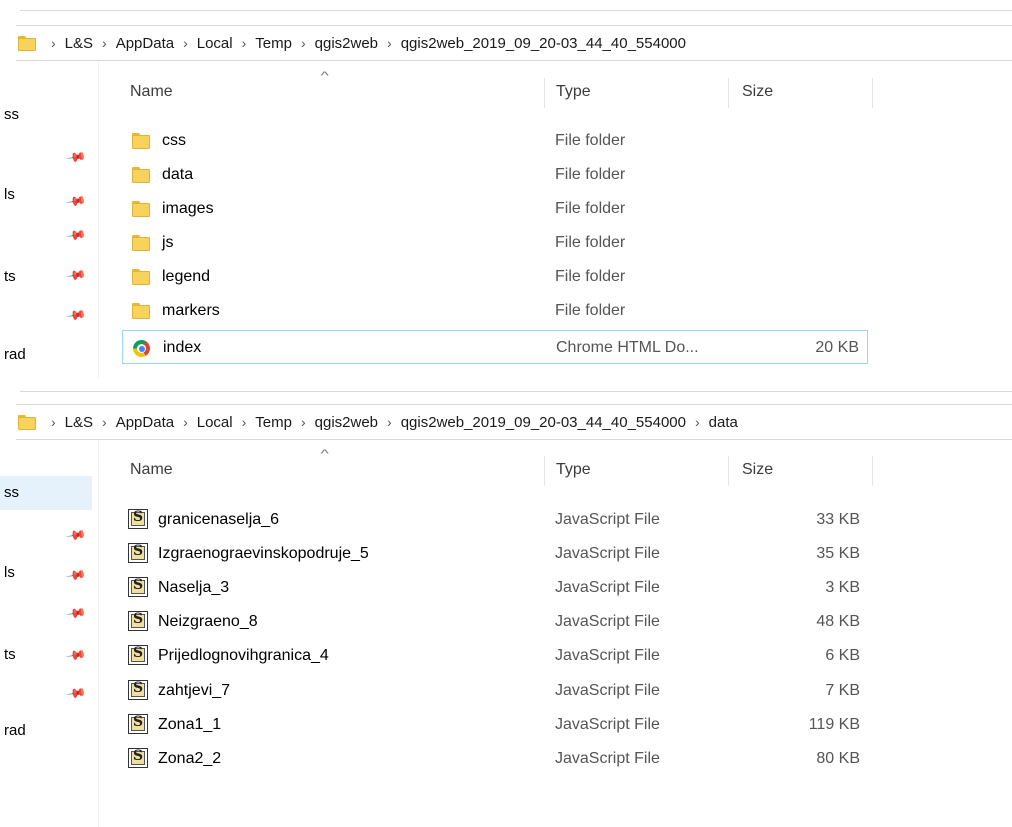 This screenshot has width=1012, height=827. I want to click on file-size: 80 KB, so click(838, 758).